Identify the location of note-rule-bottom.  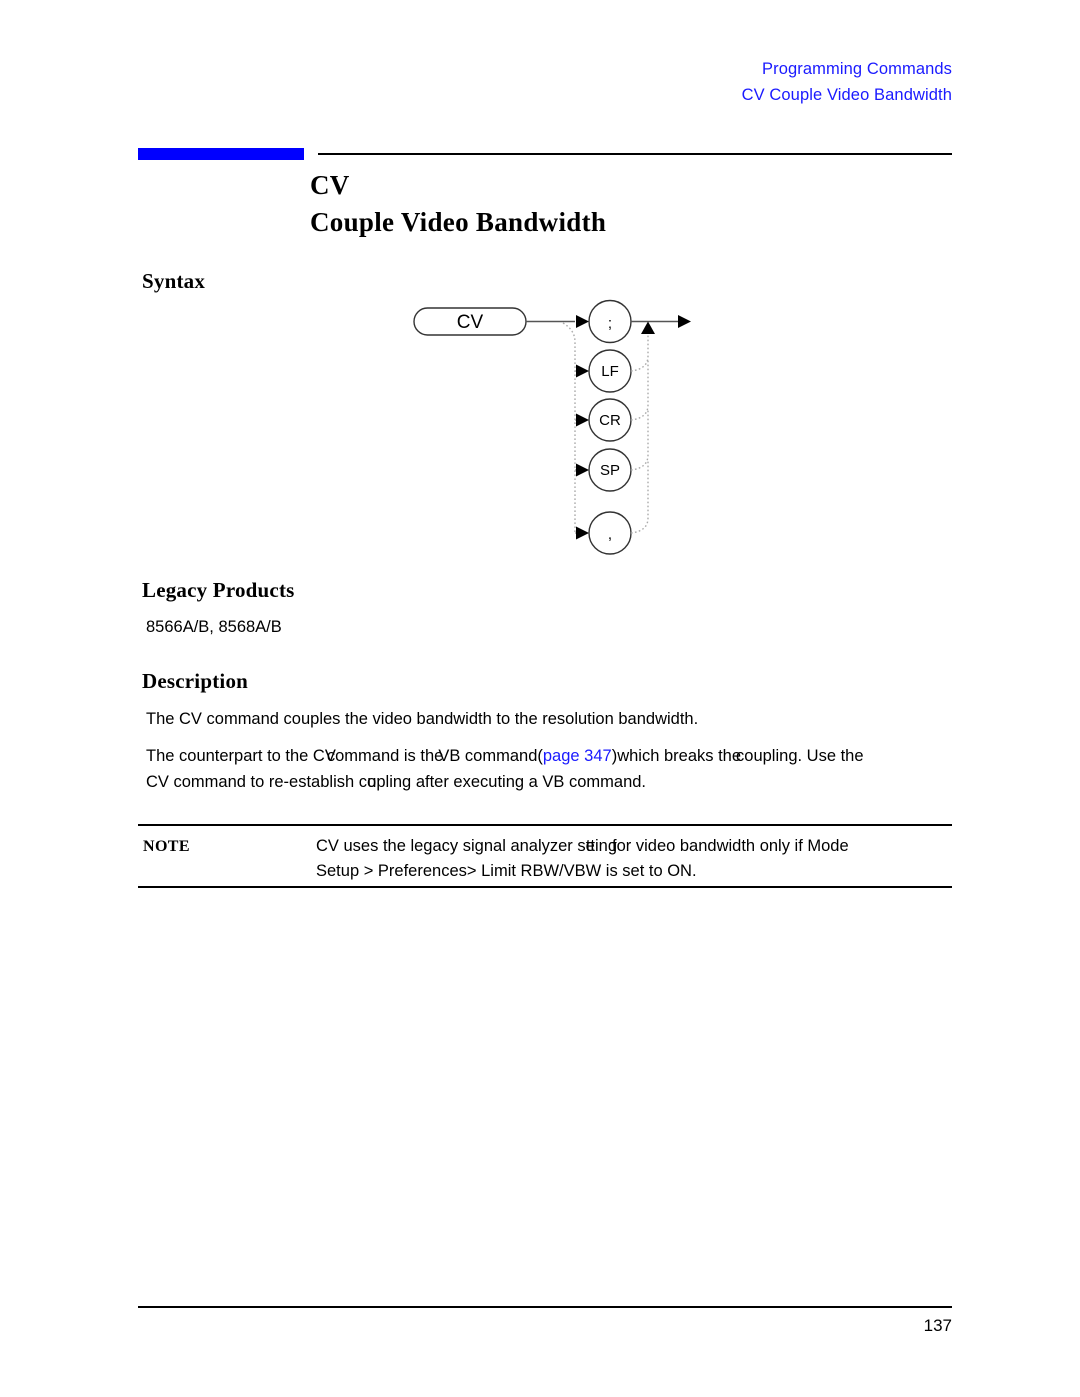
(545, 887).